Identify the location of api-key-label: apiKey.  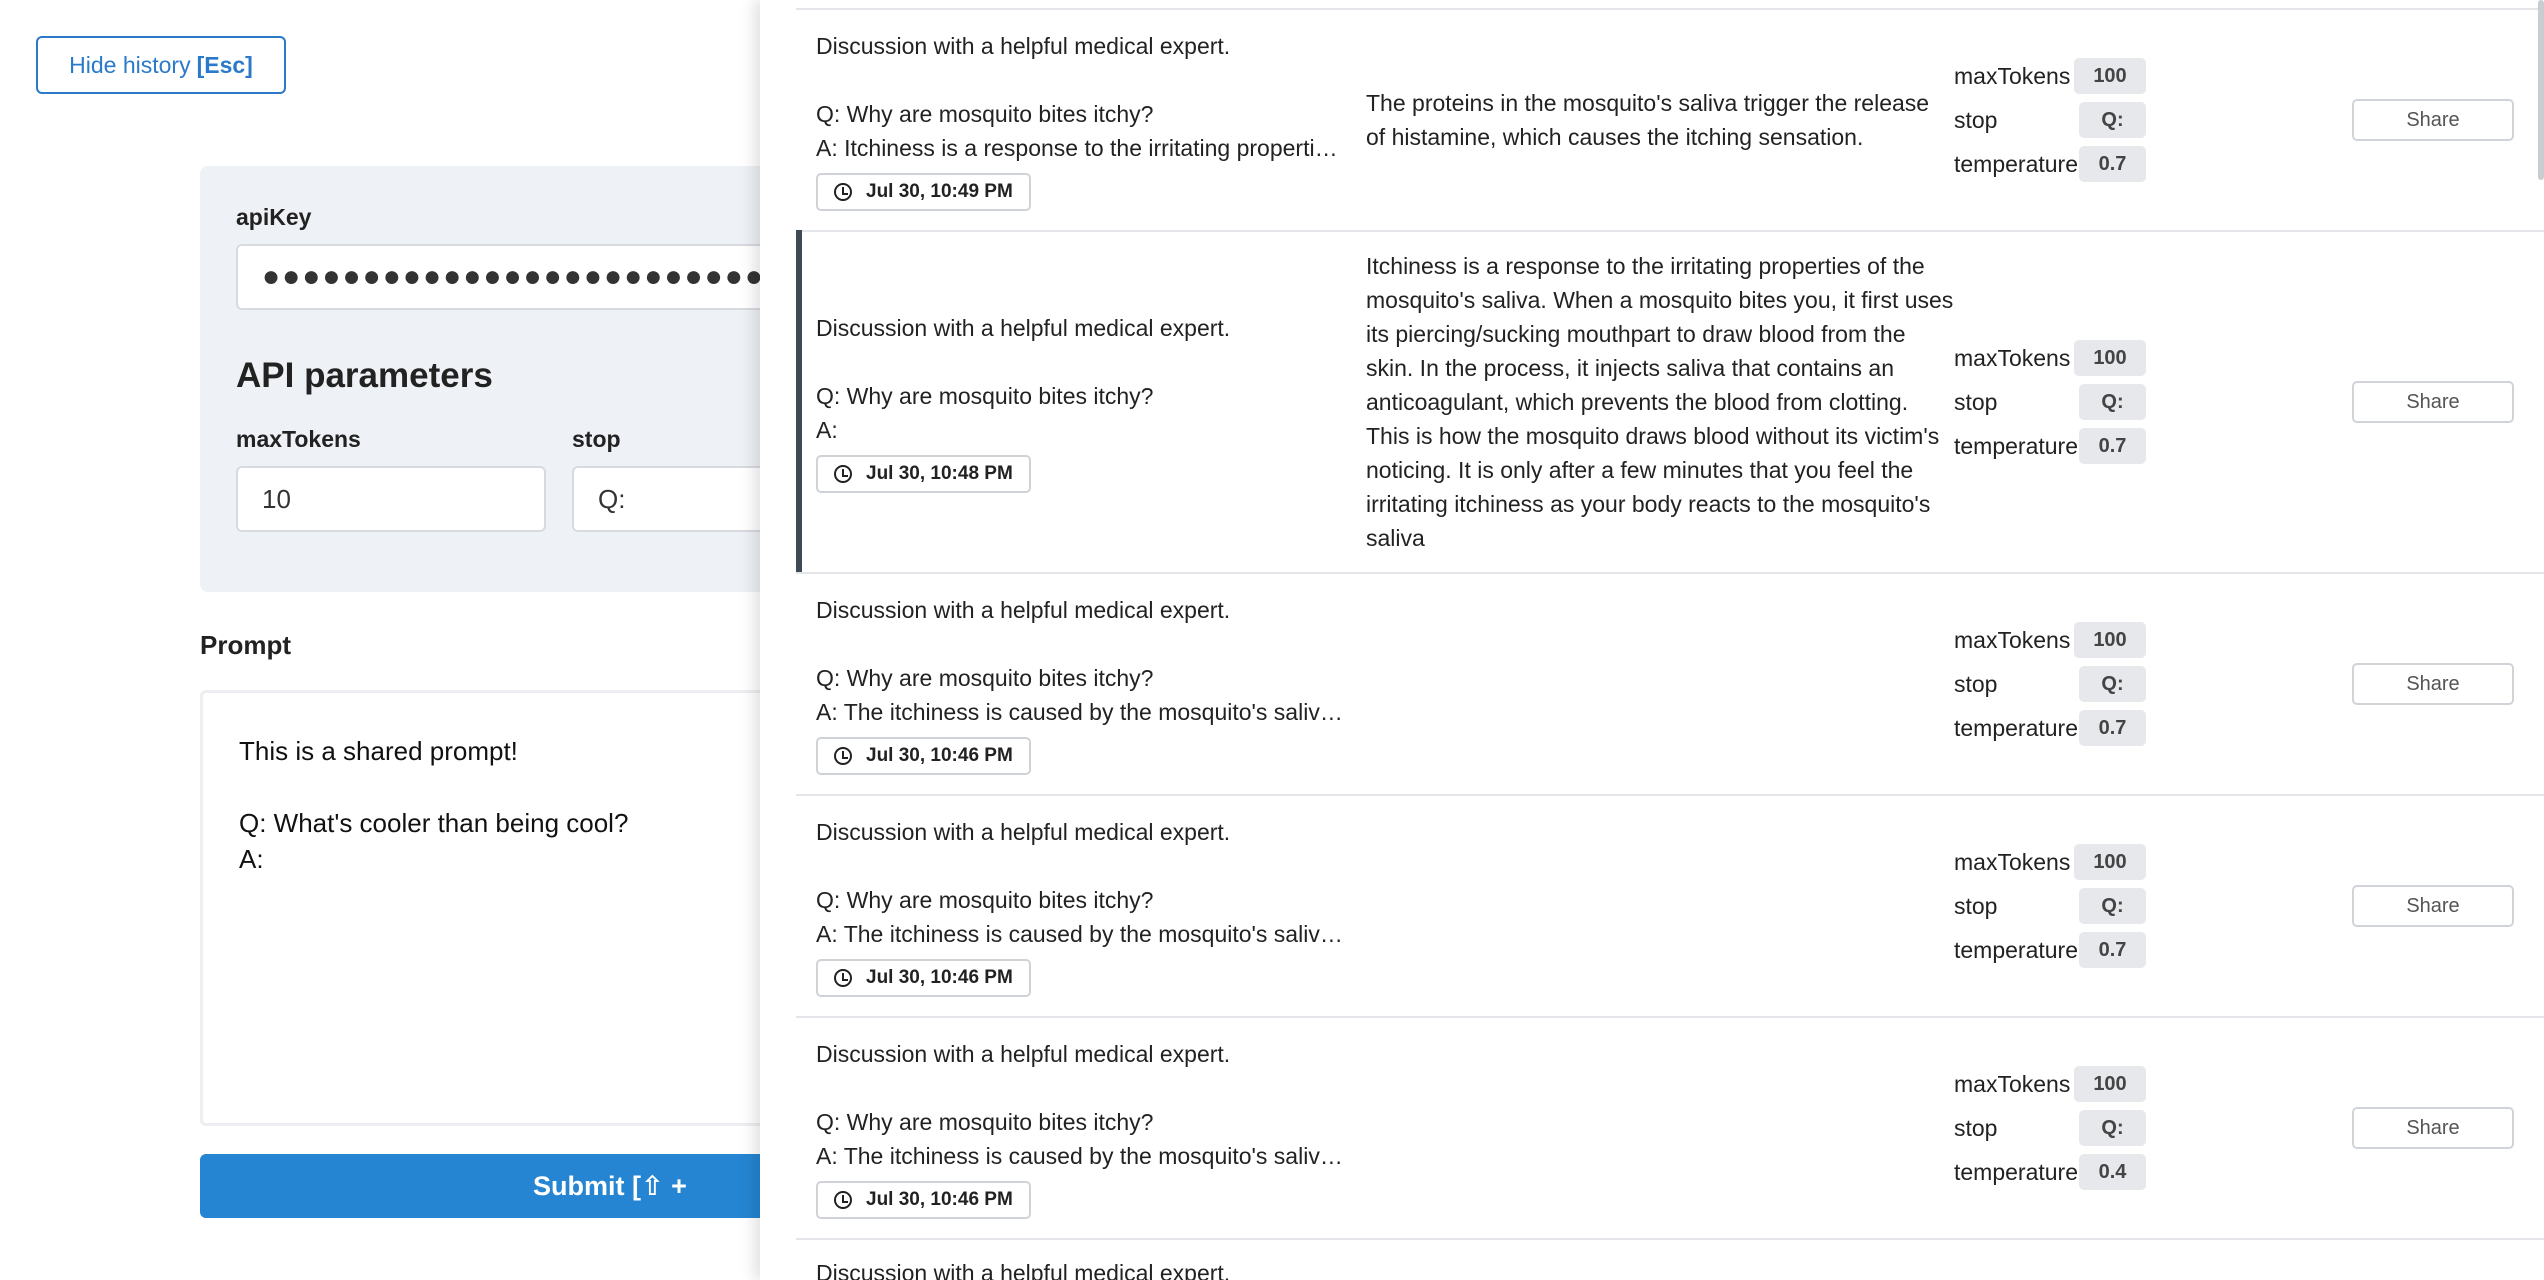
(274, 217).